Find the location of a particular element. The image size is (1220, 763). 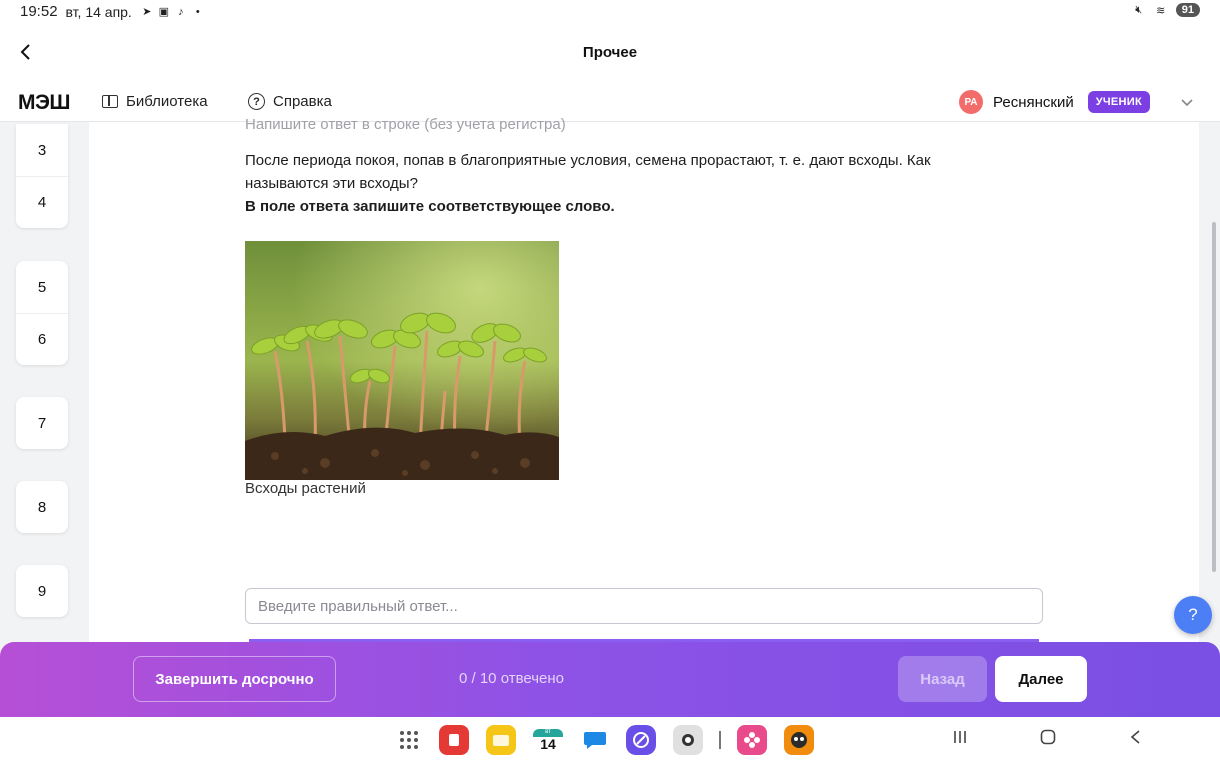

question-number: 7 is located at coordinates (42, 423).